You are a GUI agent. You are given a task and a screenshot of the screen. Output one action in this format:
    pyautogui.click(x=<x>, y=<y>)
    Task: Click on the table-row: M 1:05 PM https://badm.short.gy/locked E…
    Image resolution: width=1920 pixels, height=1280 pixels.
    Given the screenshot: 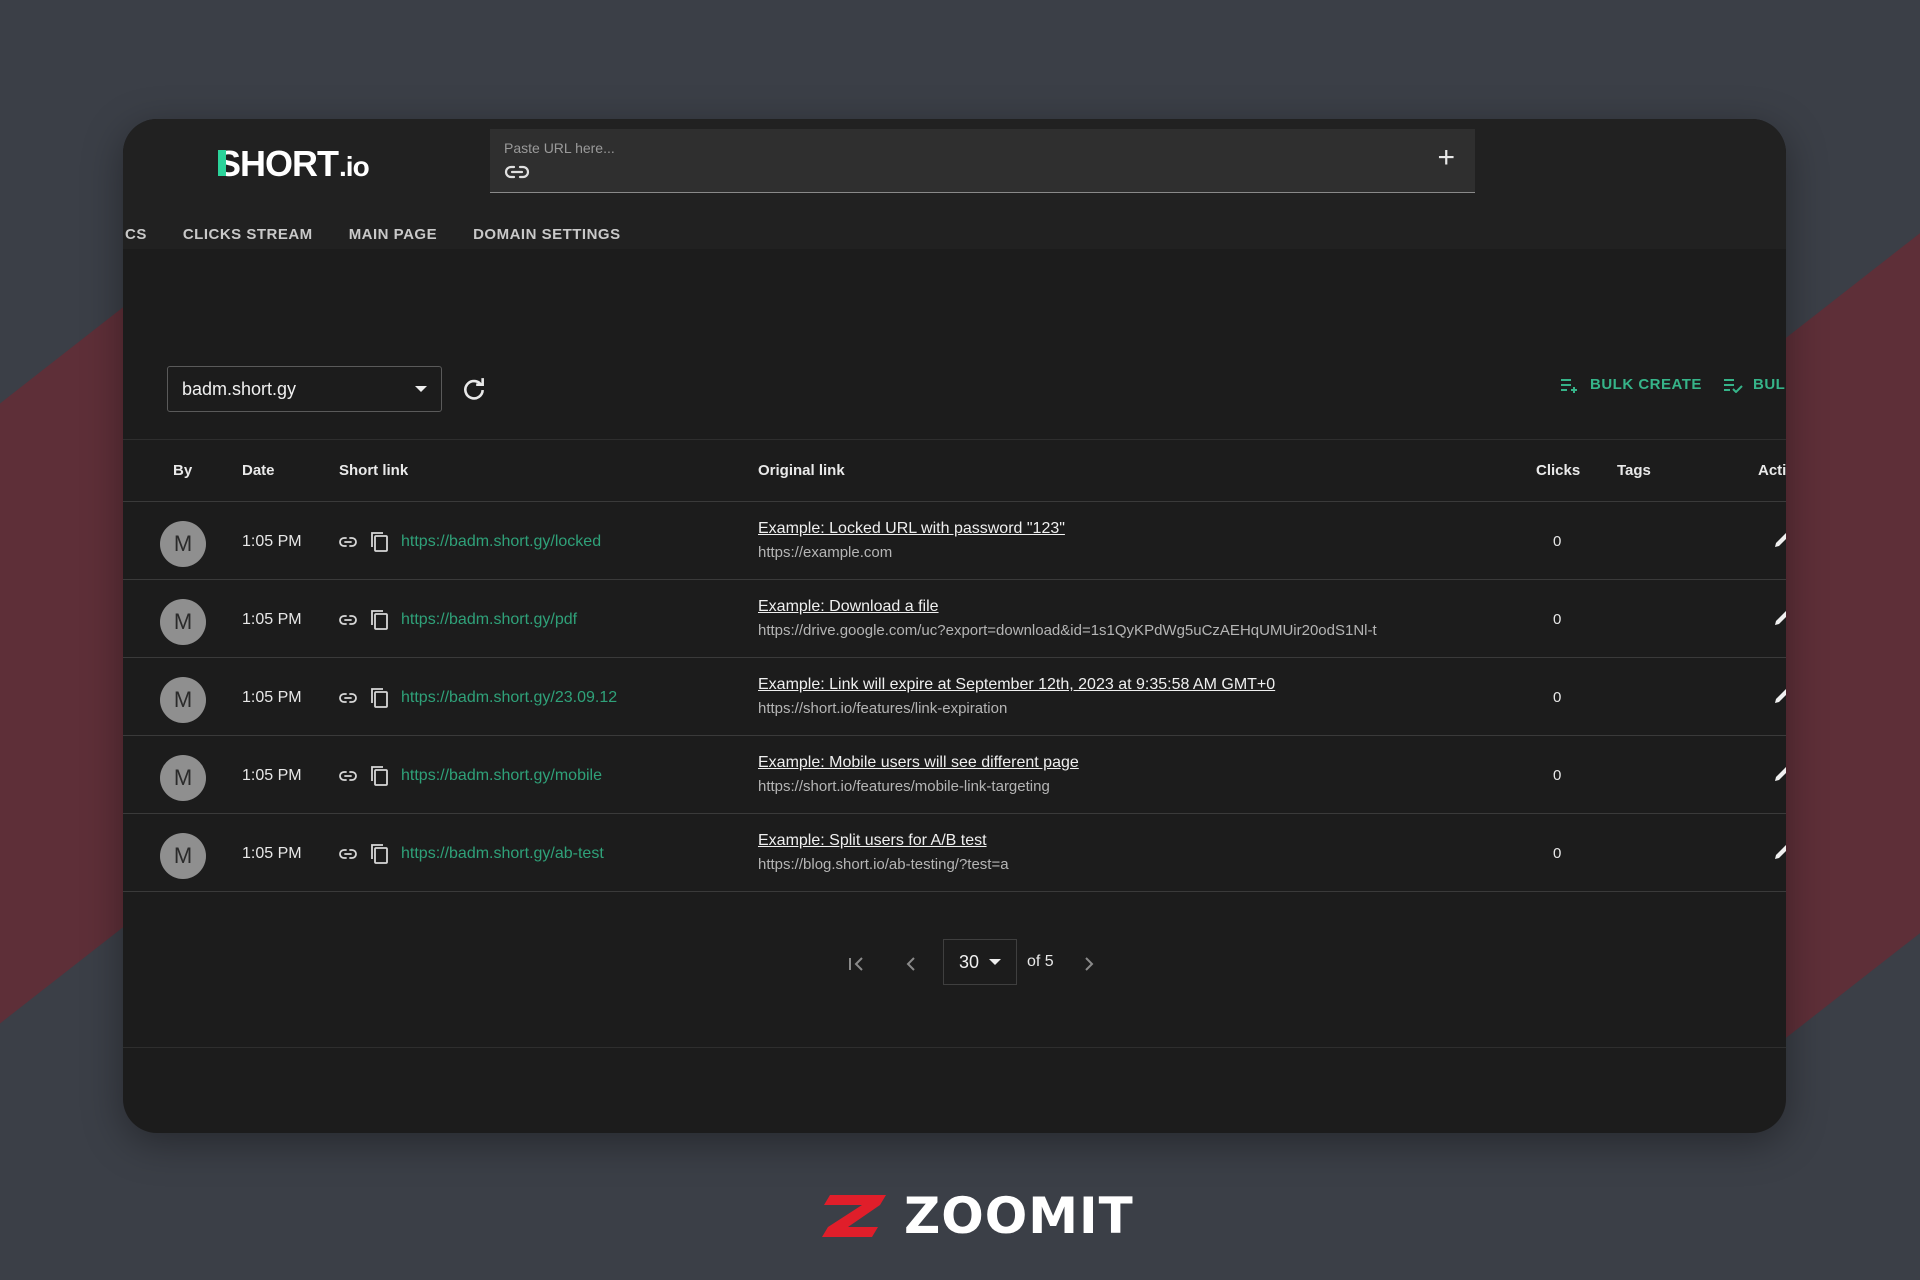 What is the action you would take?
    pyautogui.click(x=954, y=541)
    